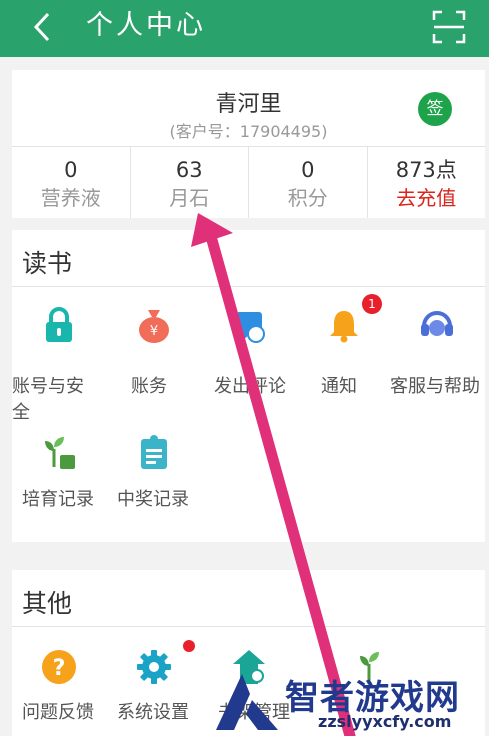  What do you see at coordinates (154, 452) in the screenshot?
I see `clipboard-icon` at bounding box center [154, 452].